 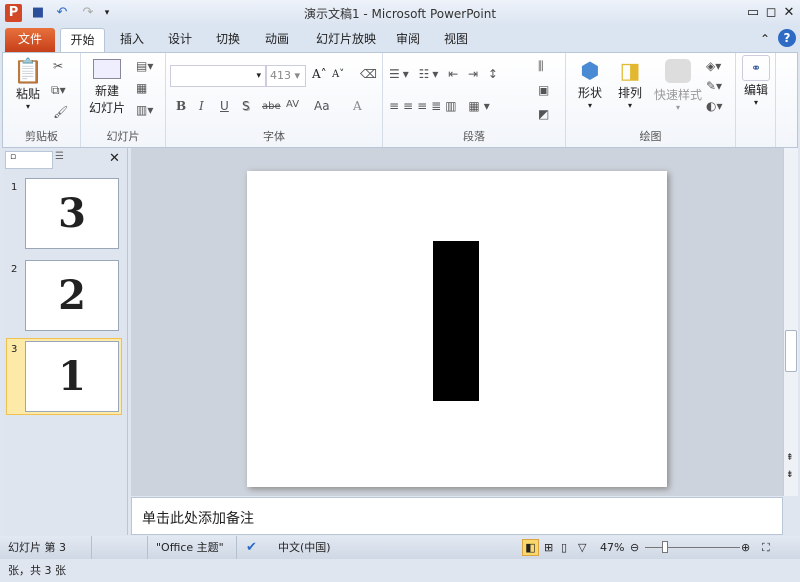 I want to click on tab-file: 文件, so click(x=30, y=40).